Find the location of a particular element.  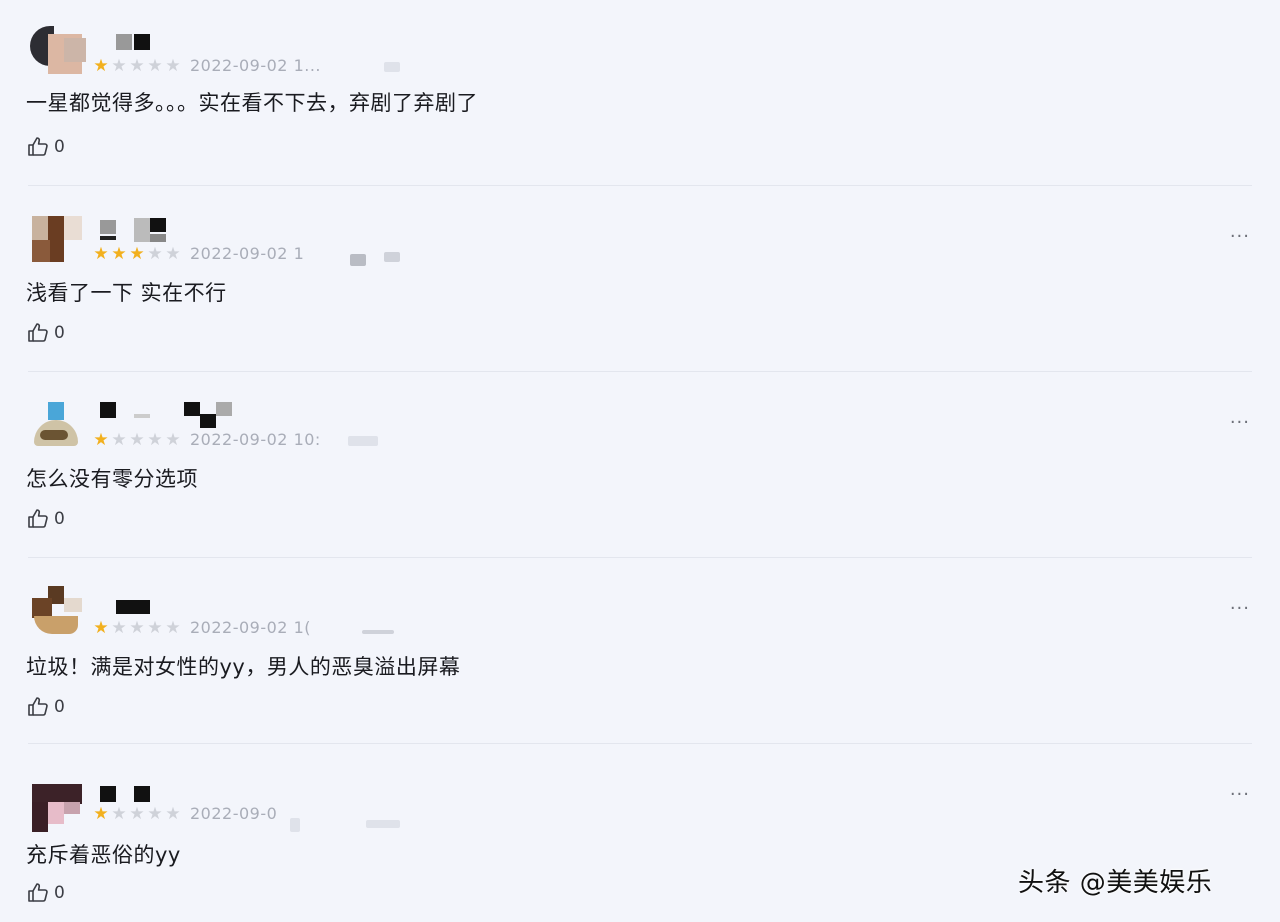

review-time: 2022-09-02 1( is located at coordinates (250, 627).